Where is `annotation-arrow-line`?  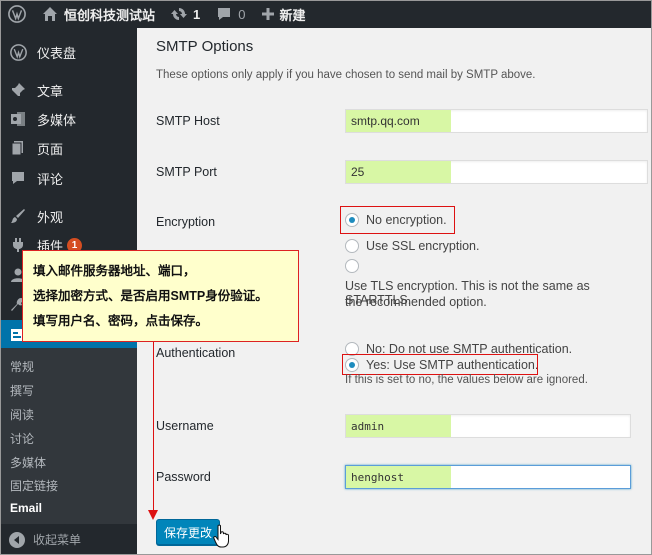 annotation-arrow-line is located at coordinates (153, 427).